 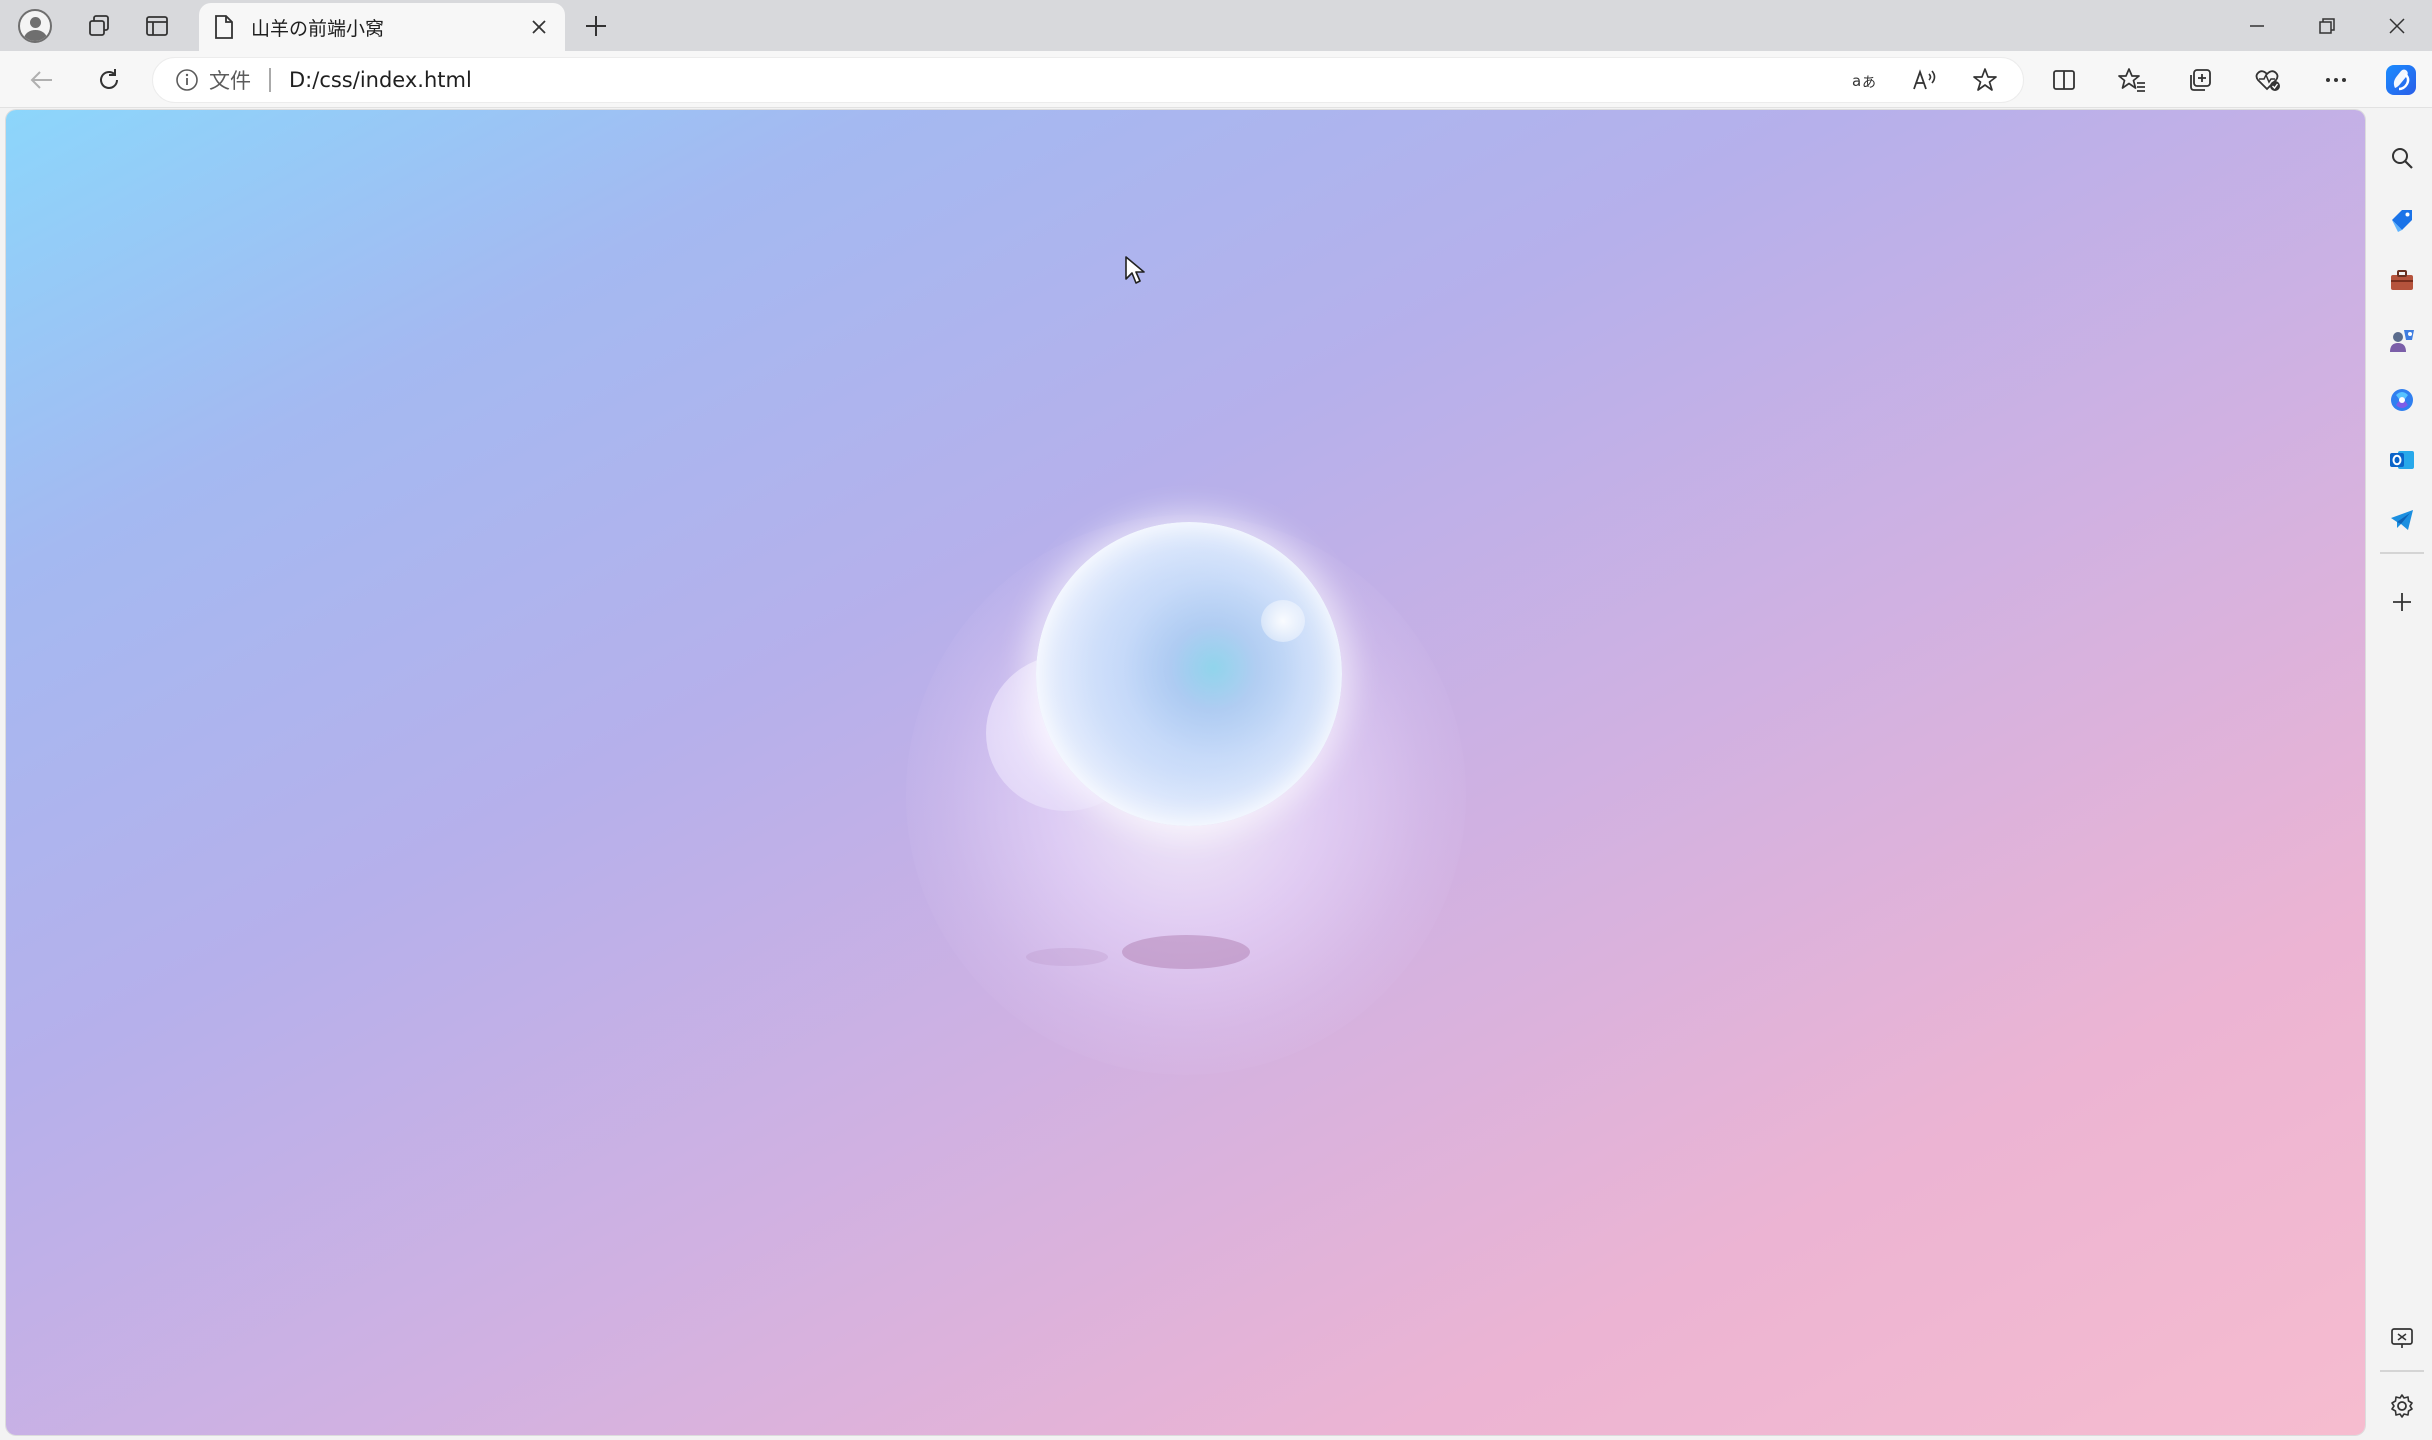 I want to click on translate-icon: a あ, so click(x=1864, y=81).